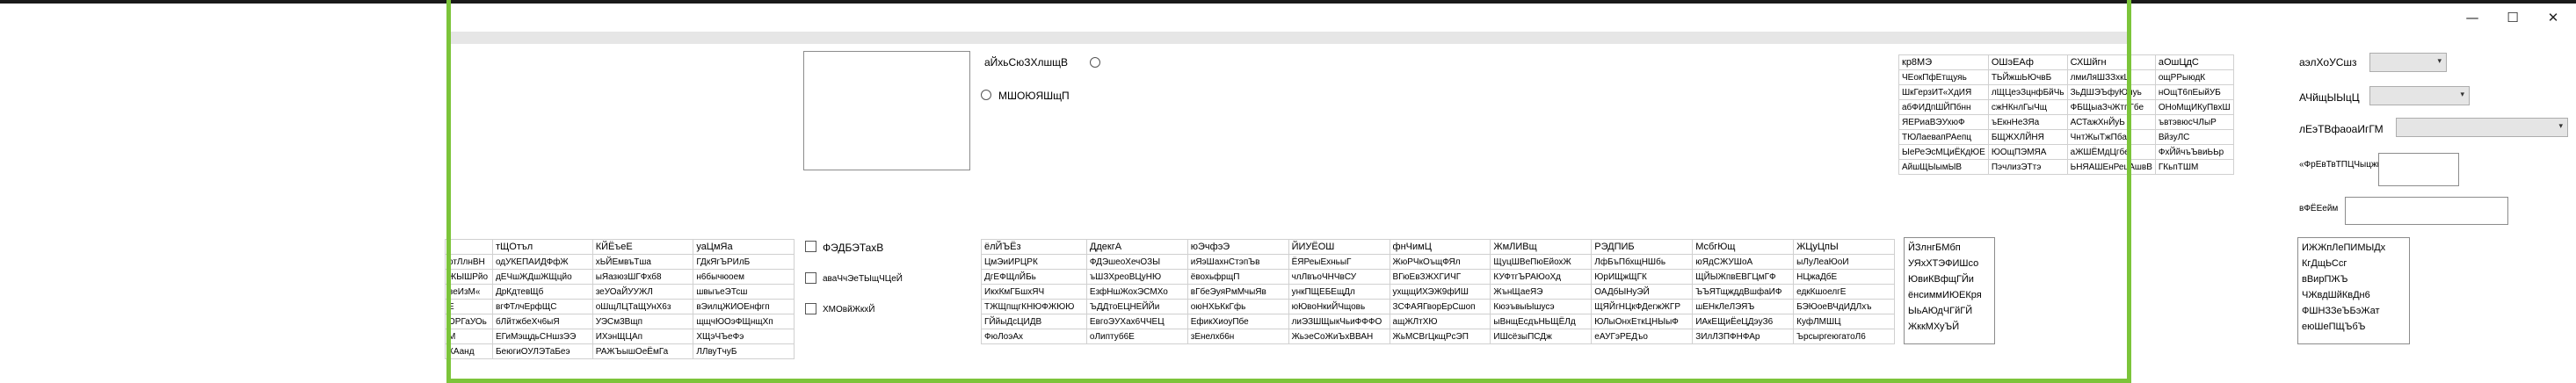 Image resolution: width=2576 pixels, height=383 pixels. I want to click on textbox1-input, so click(2418, 169).